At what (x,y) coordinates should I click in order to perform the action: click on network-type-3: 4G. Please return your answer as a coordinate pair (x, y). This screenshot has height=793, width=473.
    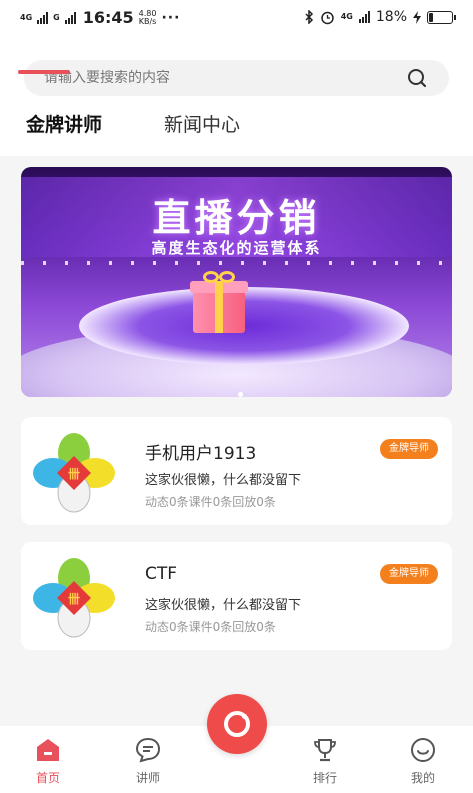
    Looking at the image, I should click on (346, 16).